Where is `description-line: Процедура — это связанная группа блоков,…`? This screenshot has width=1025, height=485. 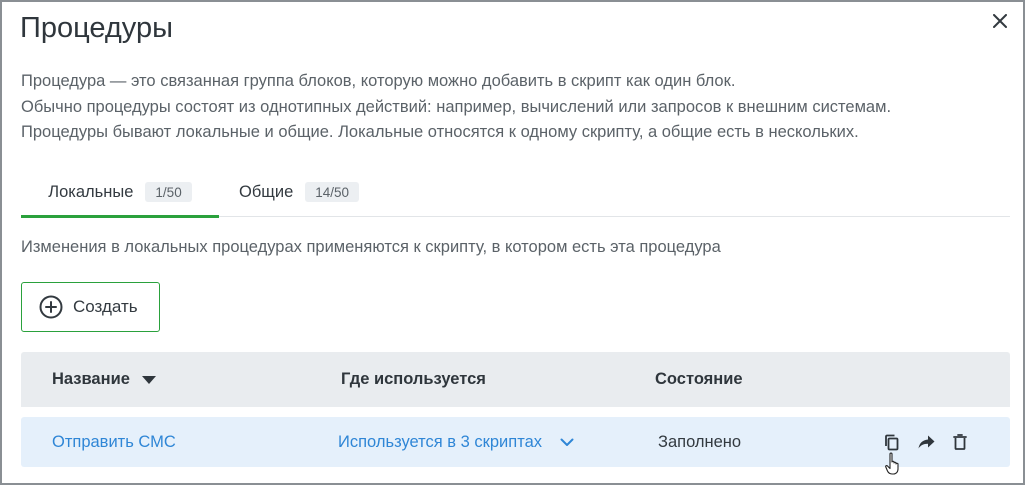
description-line: Процедура — это связанная группа блоков,… is located at coordinates (378, 81).